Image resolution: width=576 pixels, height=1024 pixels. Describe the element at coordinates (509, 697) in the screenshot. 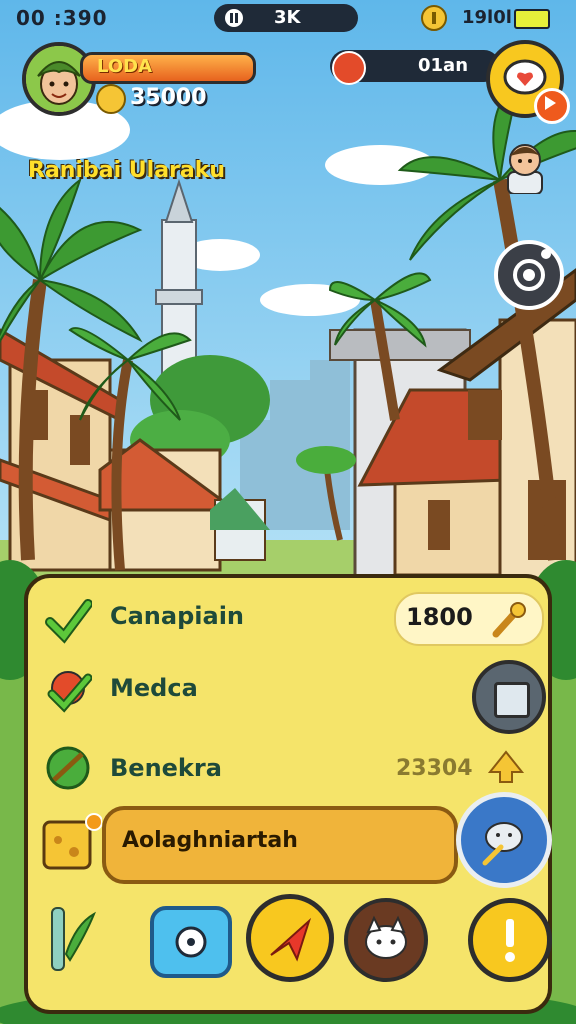

I see `square-button-icon` at that location.